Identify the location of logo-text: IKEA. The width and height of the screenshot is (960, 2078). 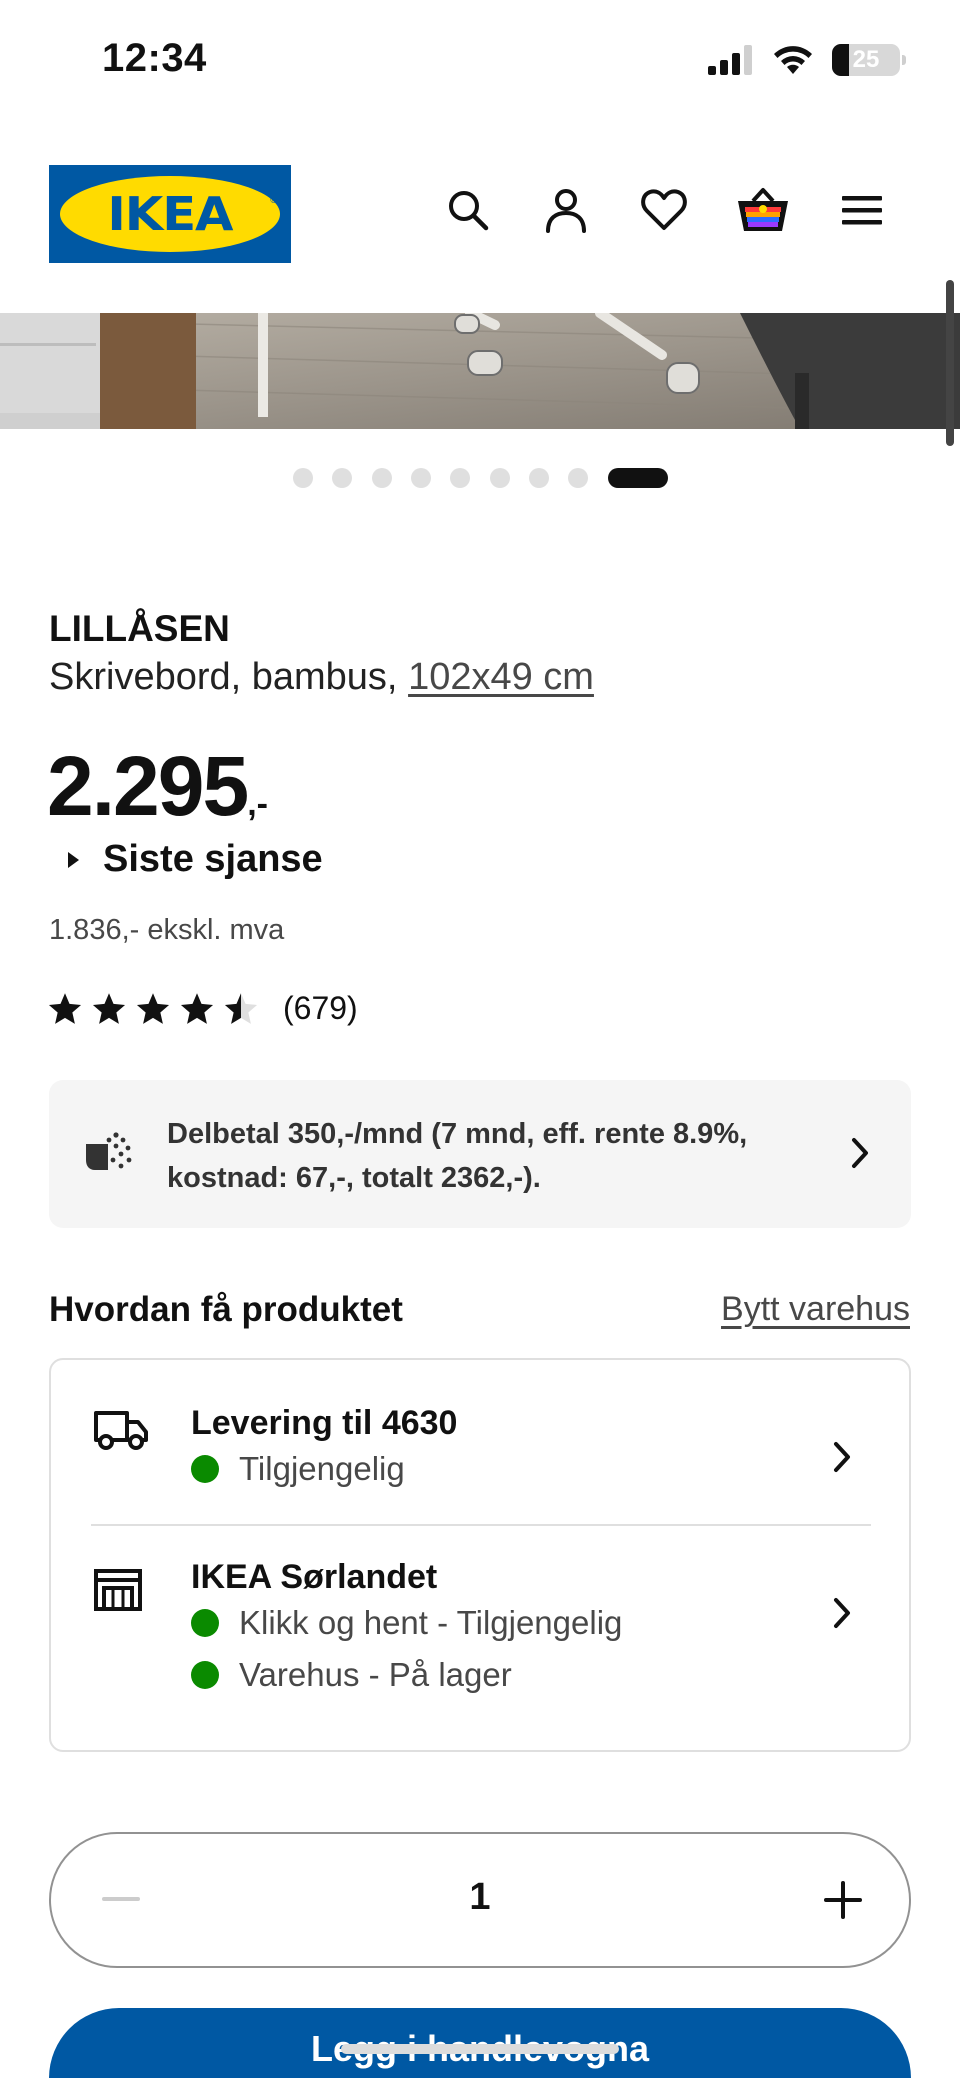
(170, 214).